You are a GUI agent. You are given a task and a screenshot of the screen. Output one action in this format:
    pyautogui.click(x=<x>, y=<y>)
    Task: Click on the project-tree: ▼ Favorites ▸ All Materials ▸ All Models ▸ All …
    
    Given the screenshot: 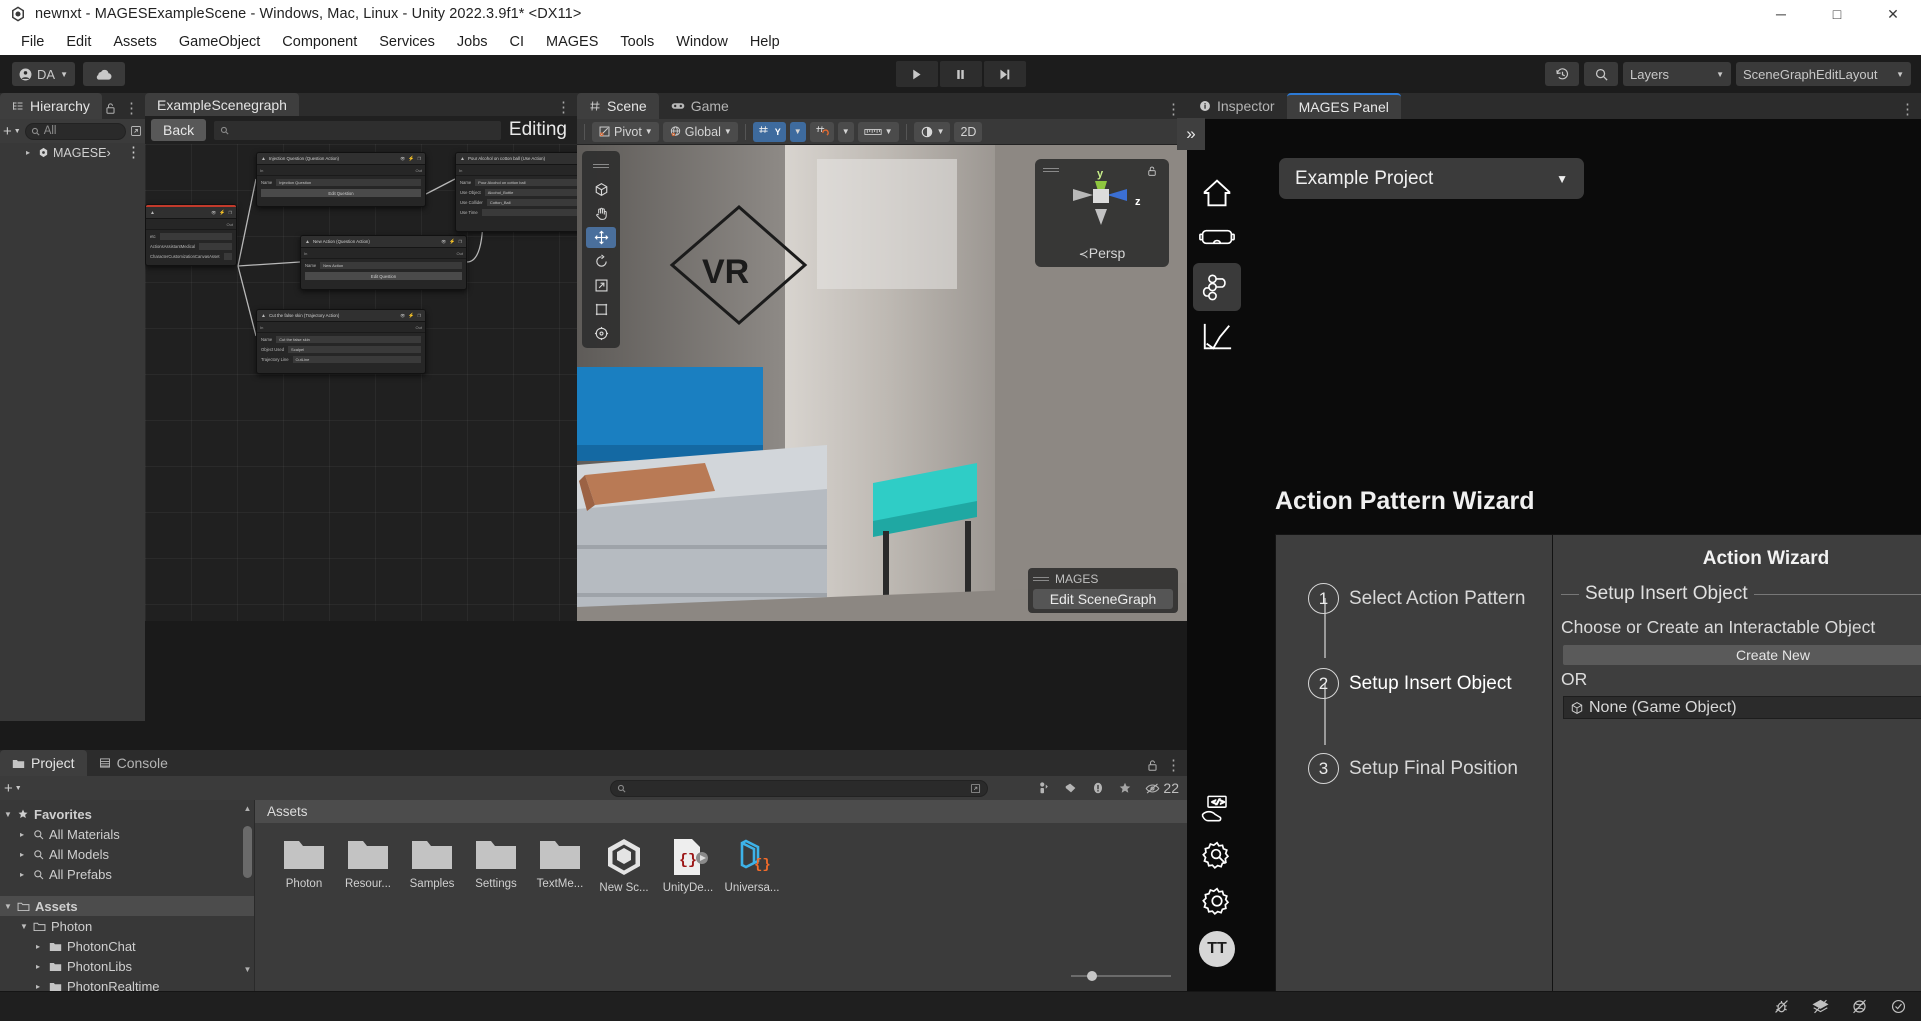 What is the action you would take?
    pyautogui.click(x=127, y=897)
    